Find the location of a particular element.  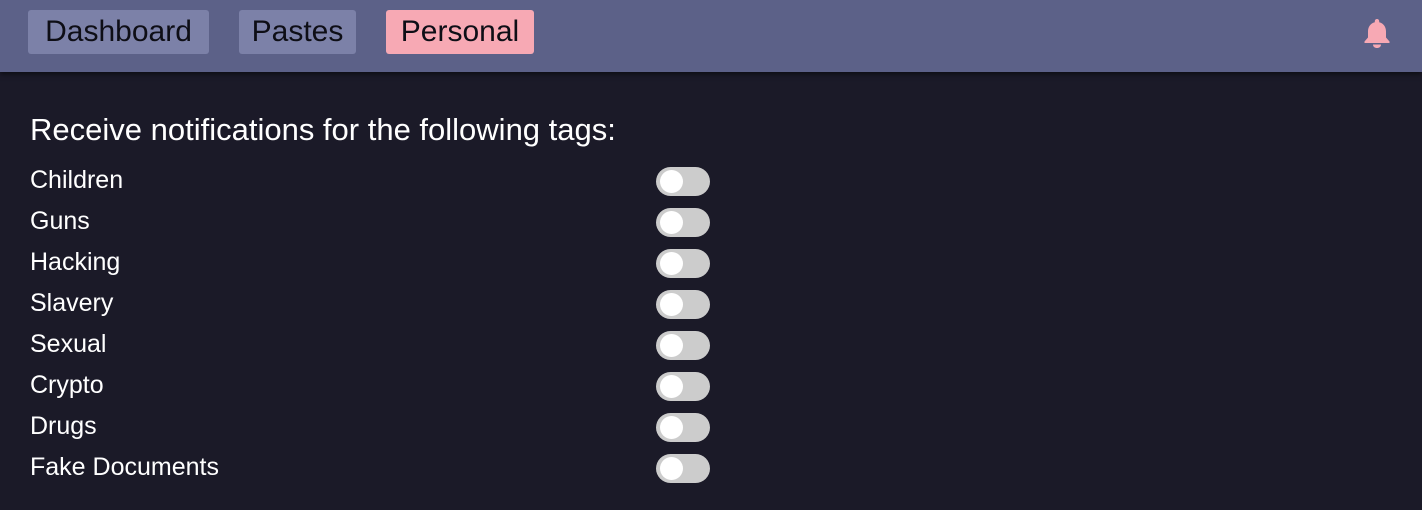

toggle-sexual is located at coordinates (683, 345).